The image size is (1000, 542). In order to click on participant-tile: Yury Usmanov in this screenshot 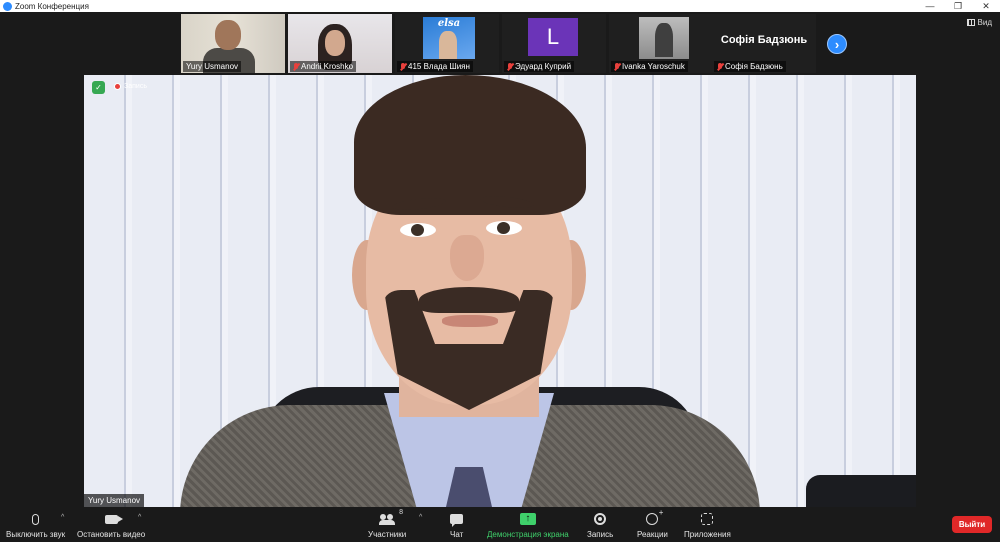, I will do `click(233, 43)`.